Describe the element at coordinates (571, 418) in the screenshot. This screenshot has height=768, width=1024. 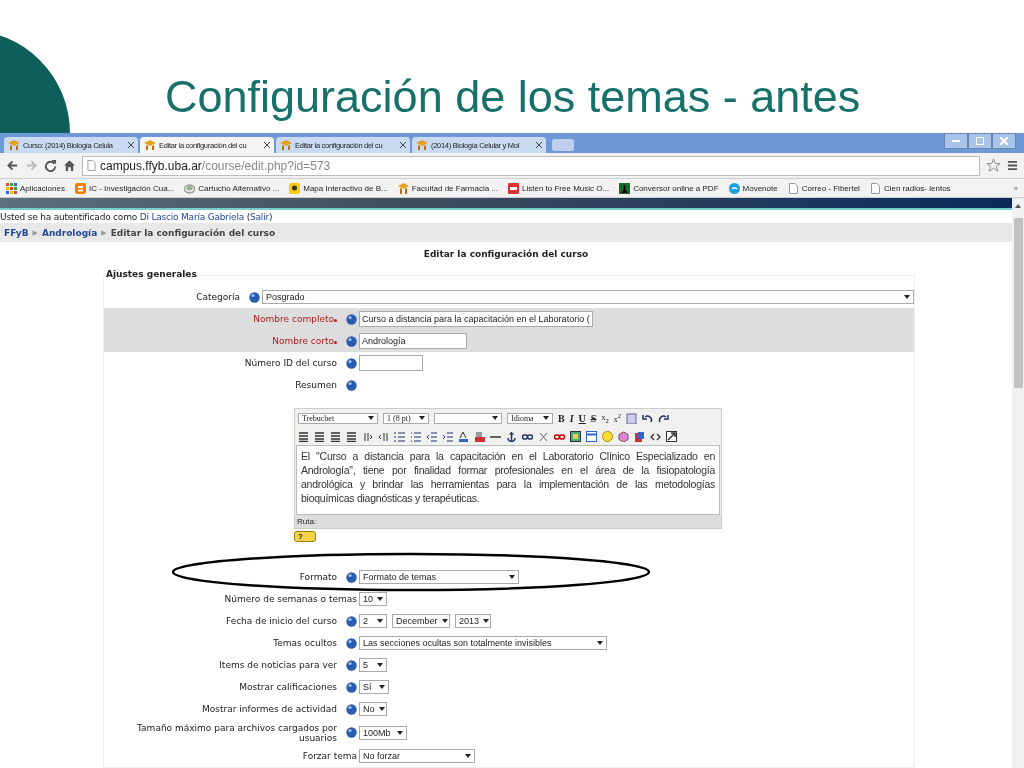
I see `format-button: I` at that location.